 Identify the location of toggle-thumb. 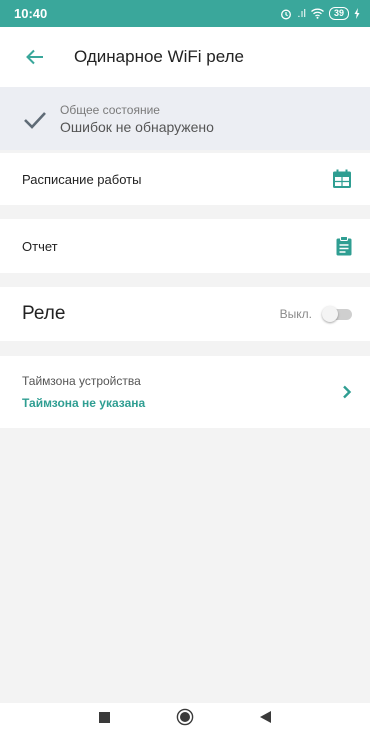
(330, 314).